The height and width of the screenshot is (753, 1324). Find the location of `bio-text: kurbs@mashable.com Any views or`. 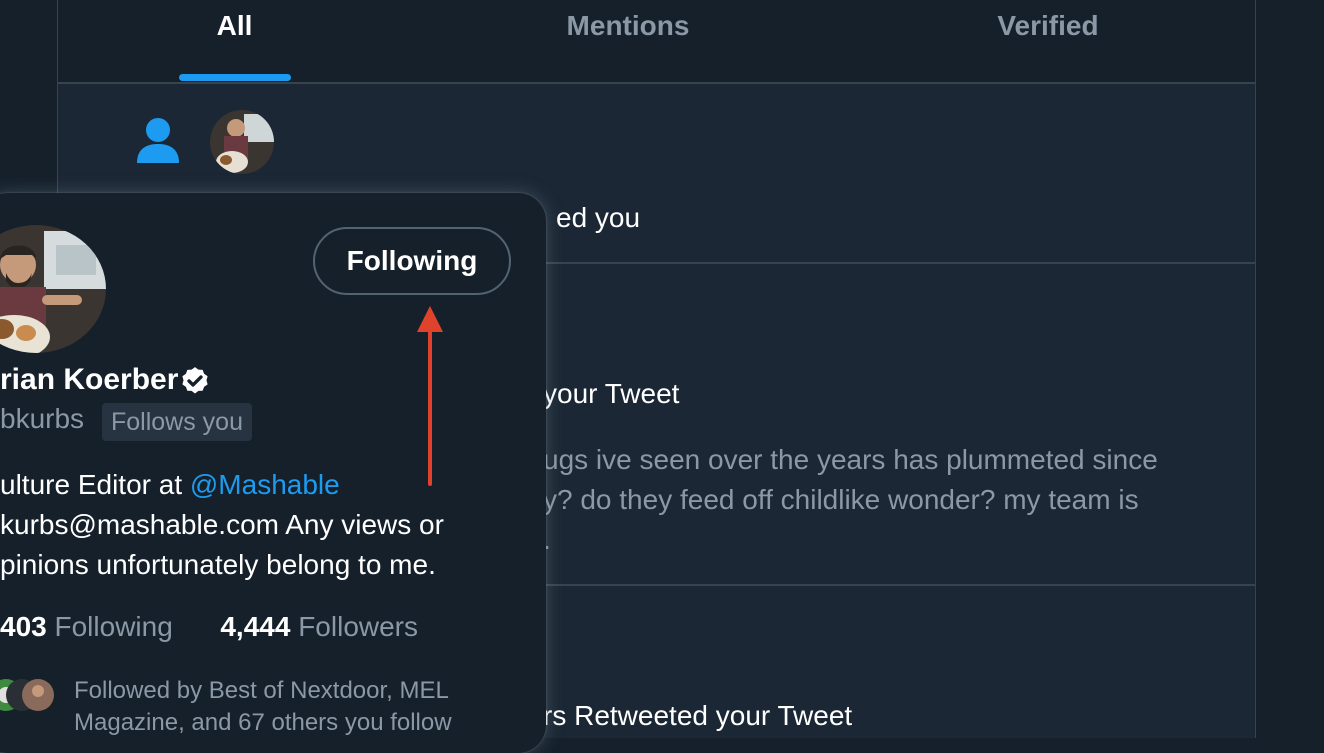

bio-text: kurbs@mashable.com Any views or is located at coordinates (222, 524).